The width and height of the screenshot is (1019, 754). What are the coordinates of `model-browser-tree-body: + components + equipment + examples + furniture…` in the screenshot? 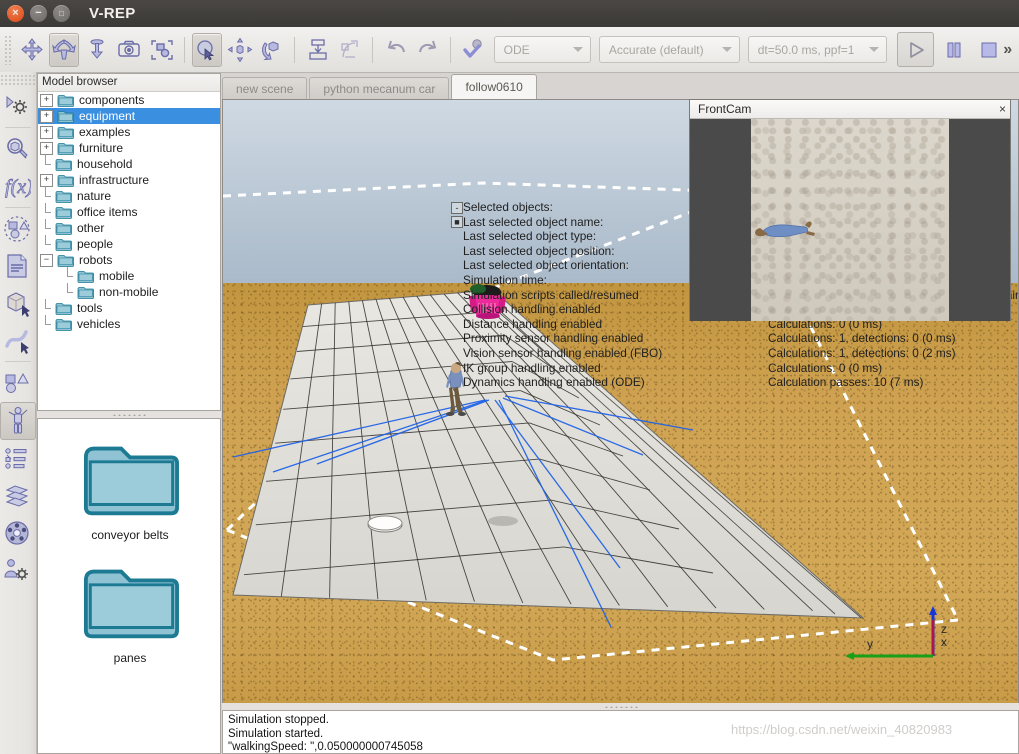 It's located at (129, 212).